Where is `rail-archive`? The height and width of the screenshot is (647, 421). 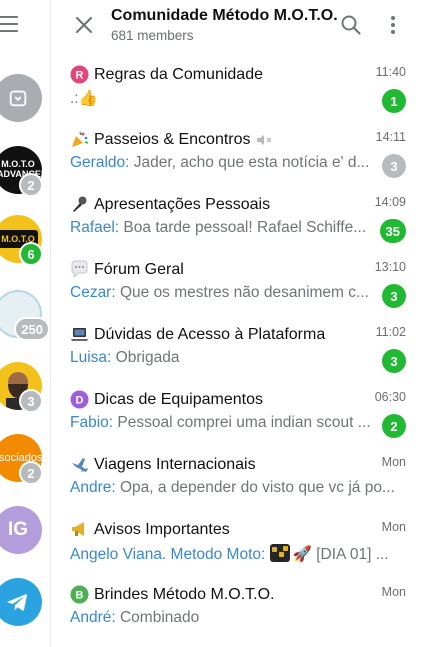
rail-archive is located at coordinates (21, 98).